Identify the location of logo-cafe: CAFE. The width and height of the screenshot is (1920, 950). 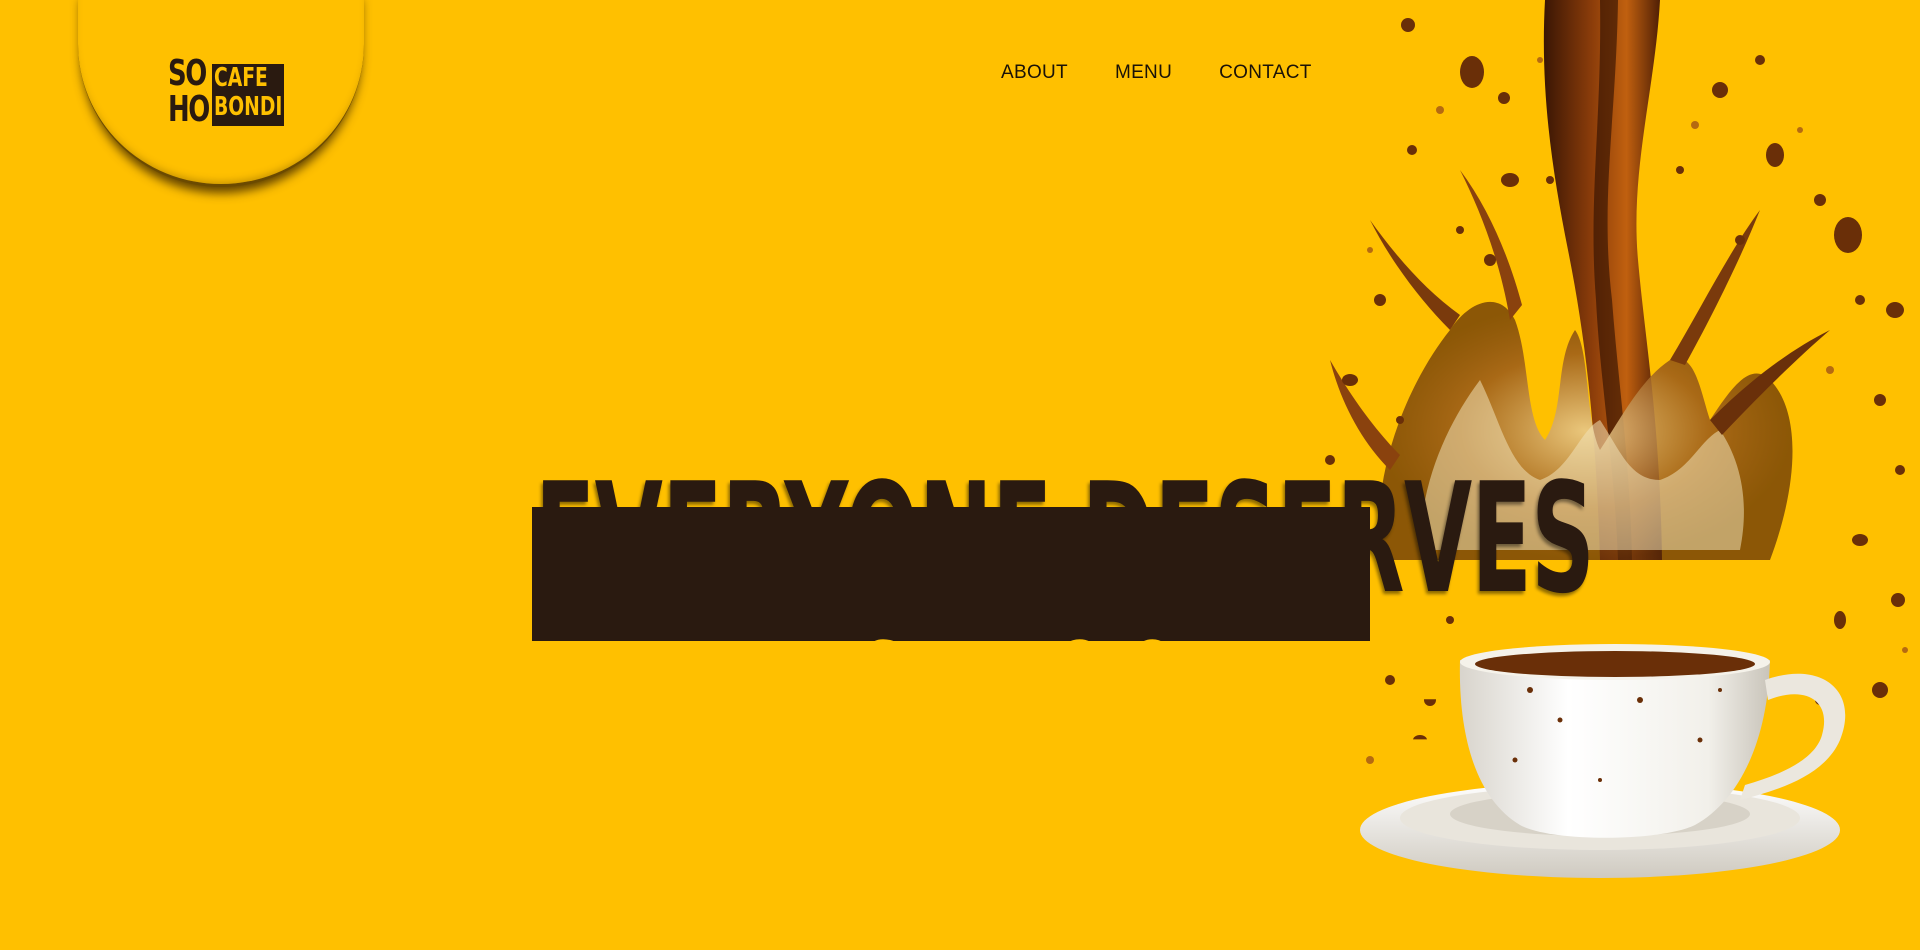
(241, 78).